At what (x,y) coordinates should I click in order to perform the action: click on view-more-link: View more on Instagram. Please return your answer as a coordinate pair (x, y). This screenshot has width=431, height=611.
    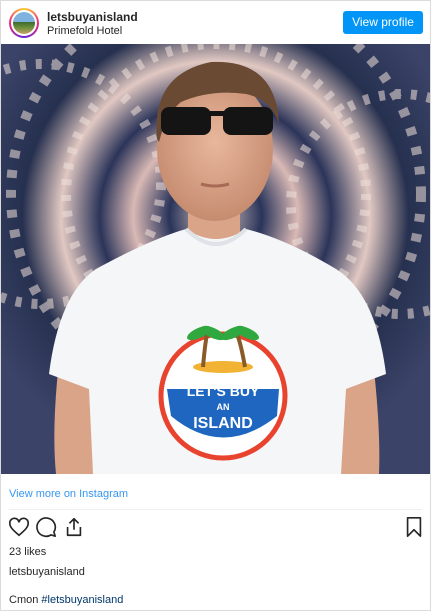
    Looking at the image, I should click on (68, 494).